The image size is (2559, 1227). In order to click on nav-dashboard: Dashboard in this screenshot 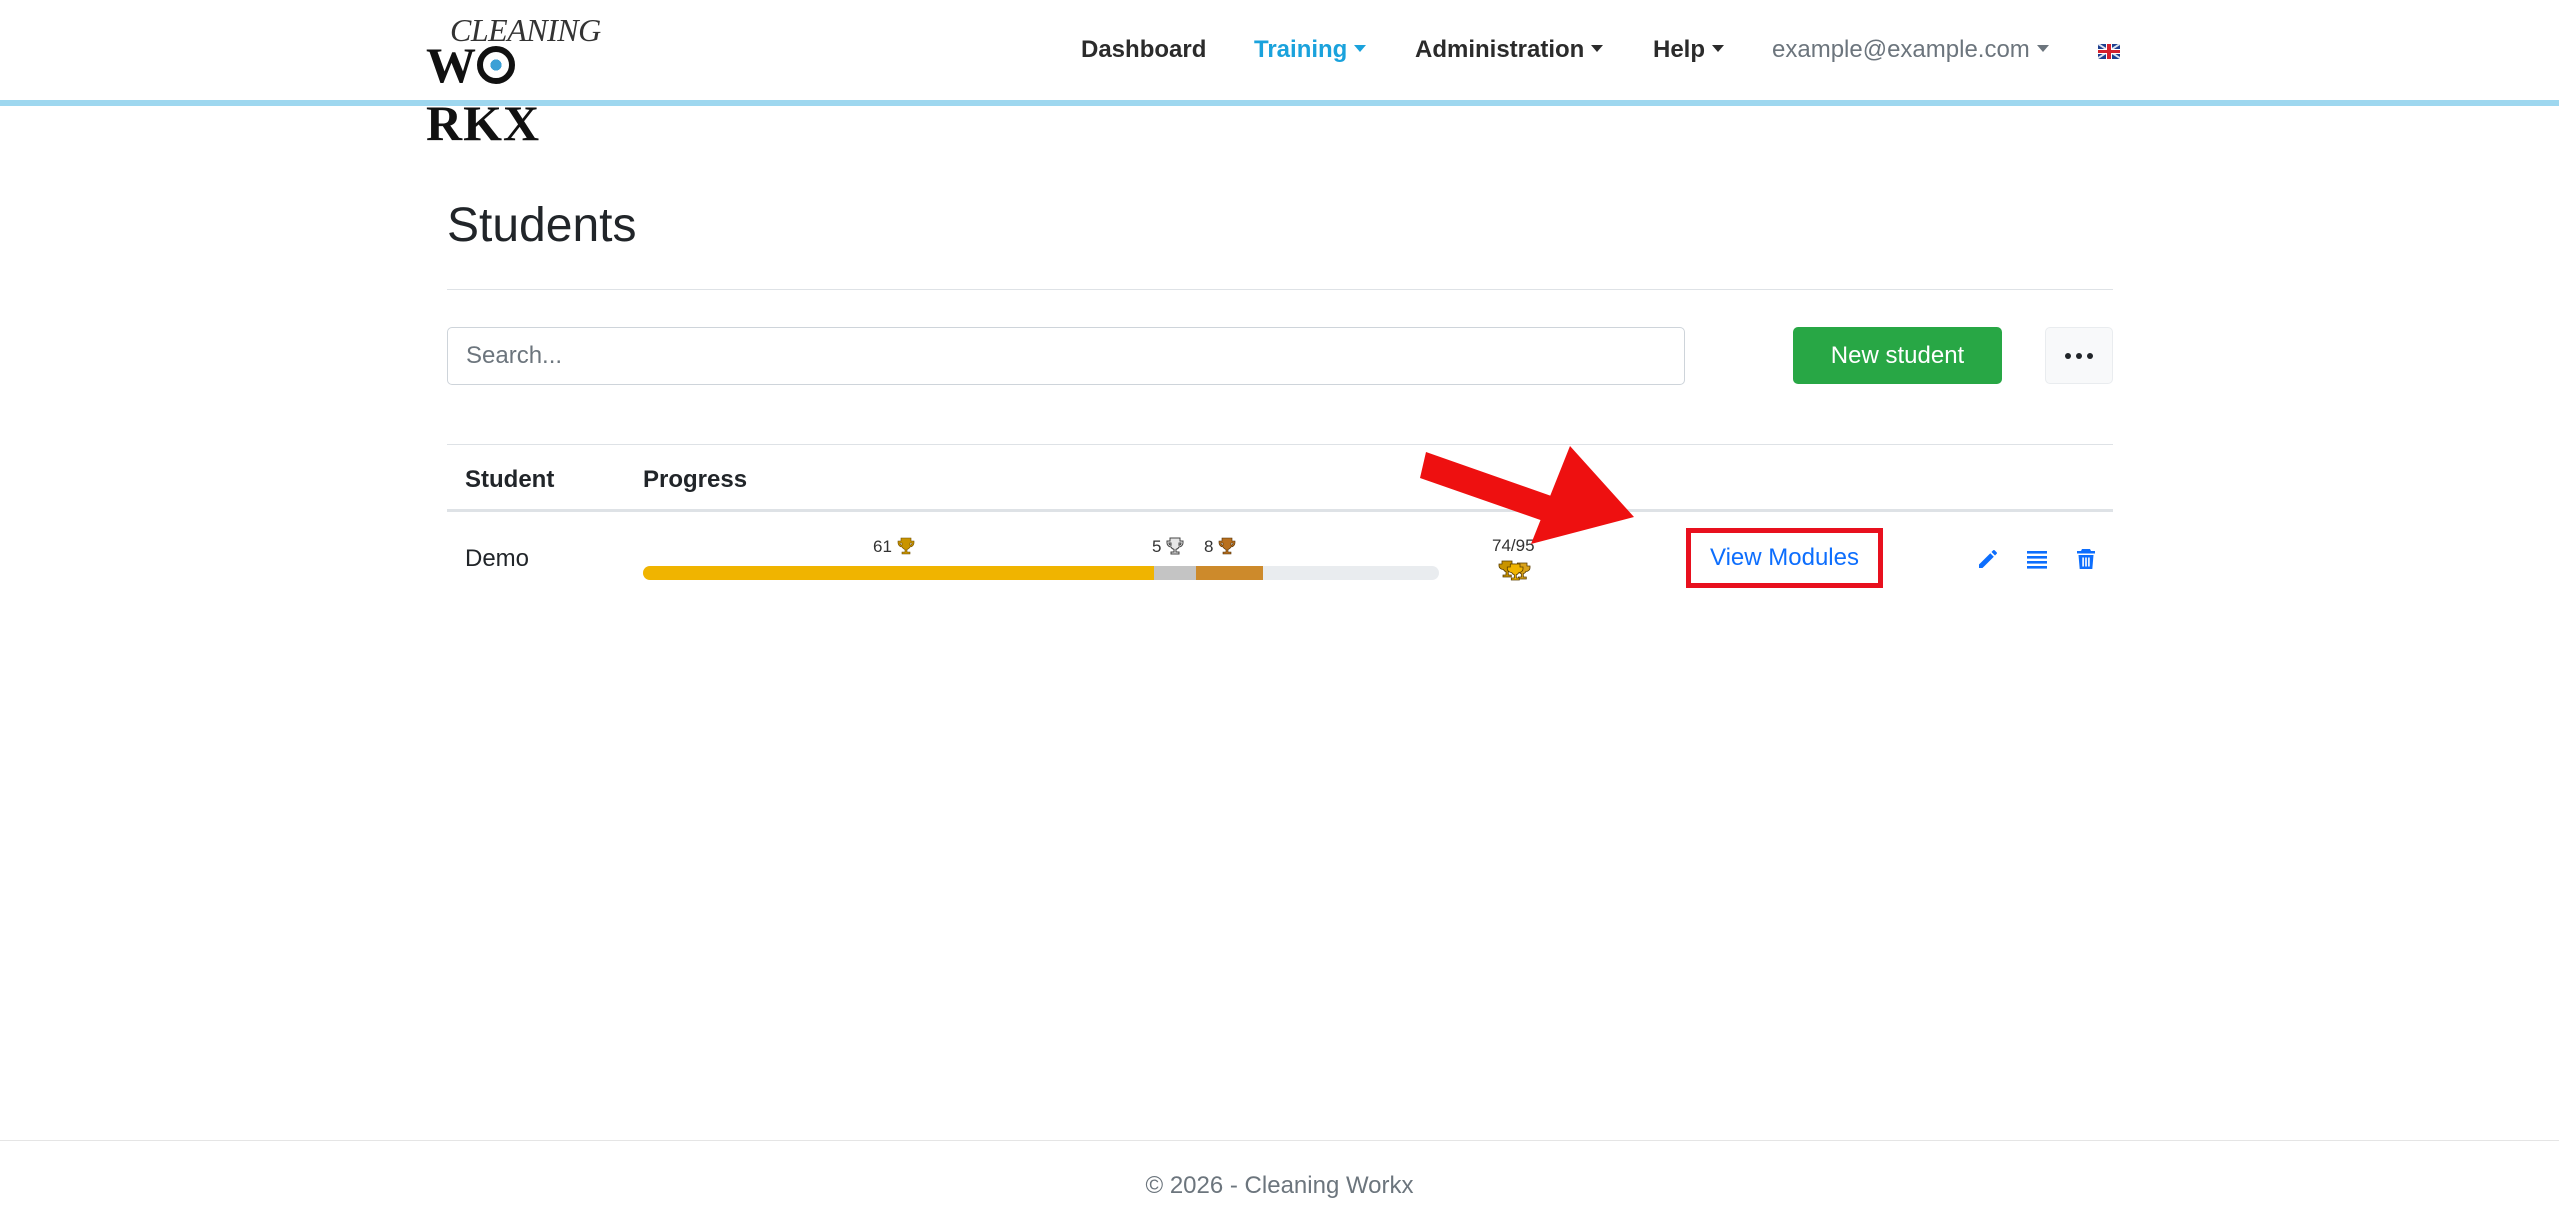, I will do `click(1143, 50)`.